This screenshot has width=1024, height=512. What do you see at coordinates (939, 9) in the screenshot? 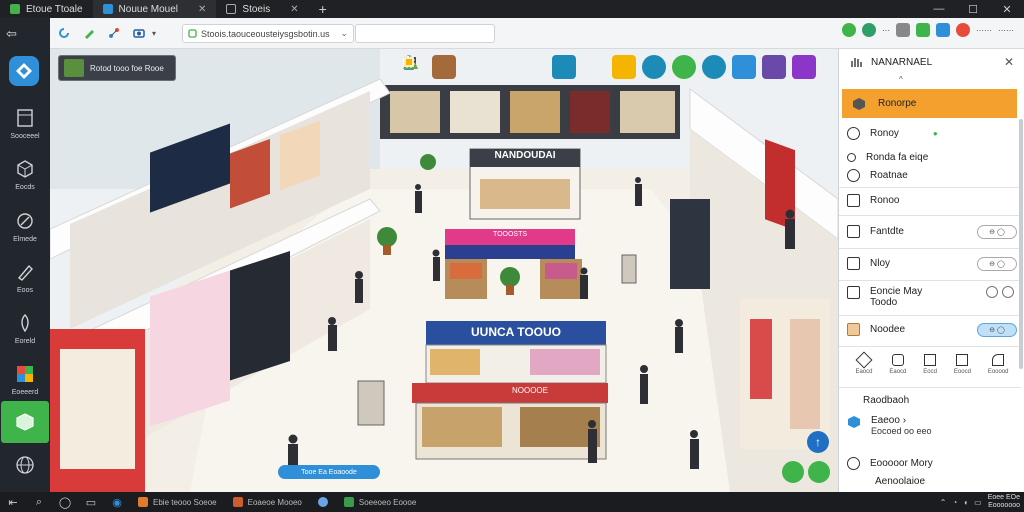
I see `minimize-button: —` at bounding box center [939, 9].